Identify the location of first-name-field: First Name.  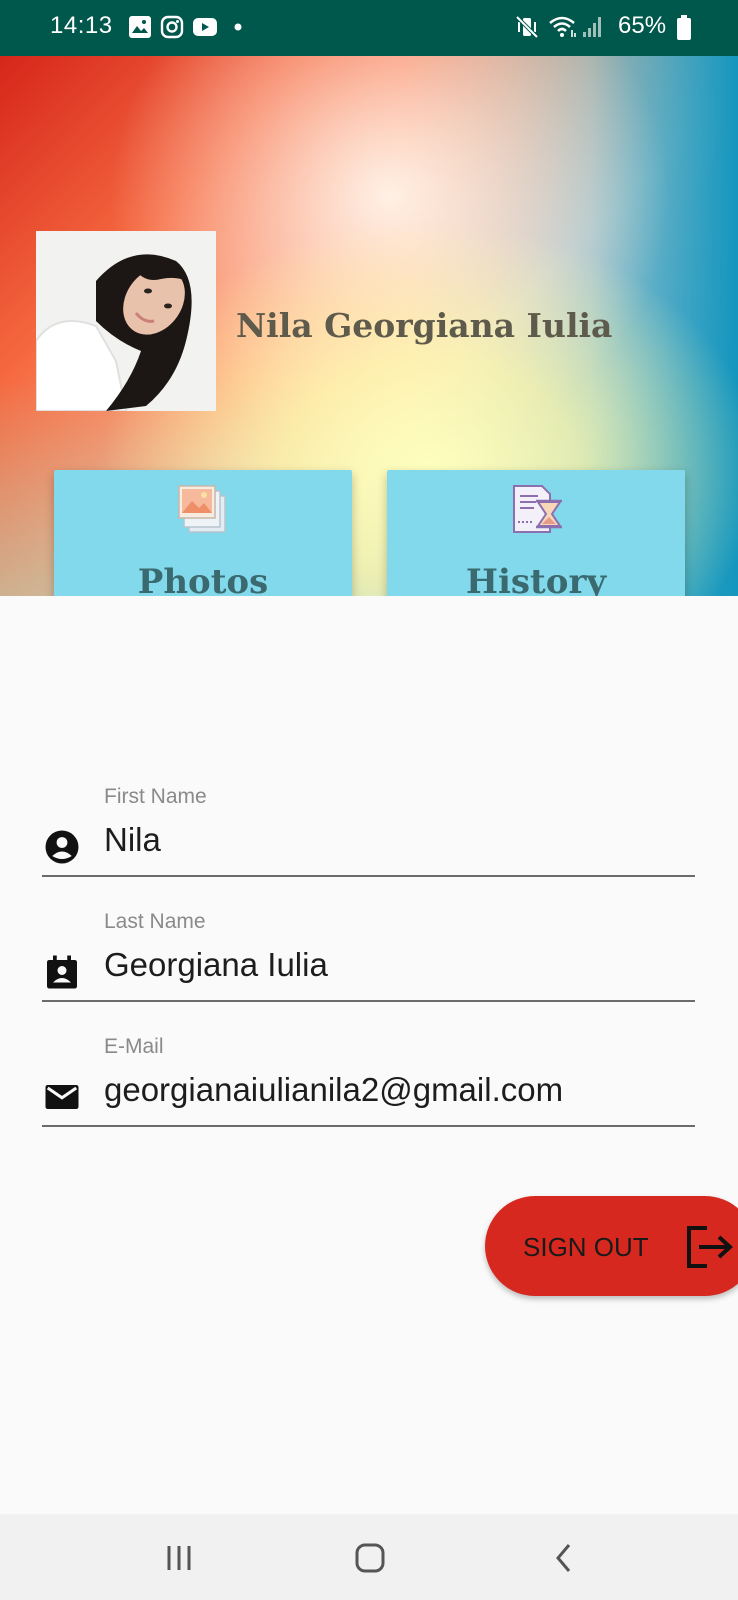
(368, 835).